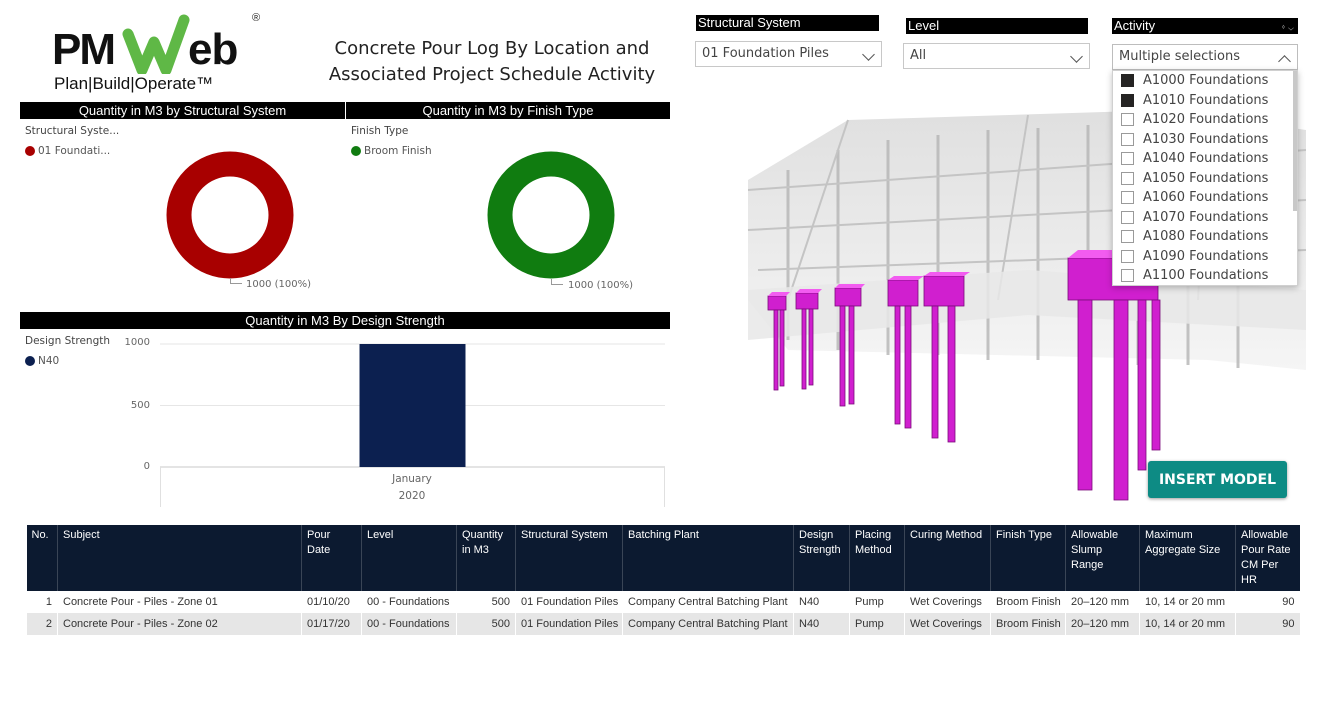 This screenshot has width=1320, height=720. I want to click on x-tick-label-month: January, so click(412, 479).